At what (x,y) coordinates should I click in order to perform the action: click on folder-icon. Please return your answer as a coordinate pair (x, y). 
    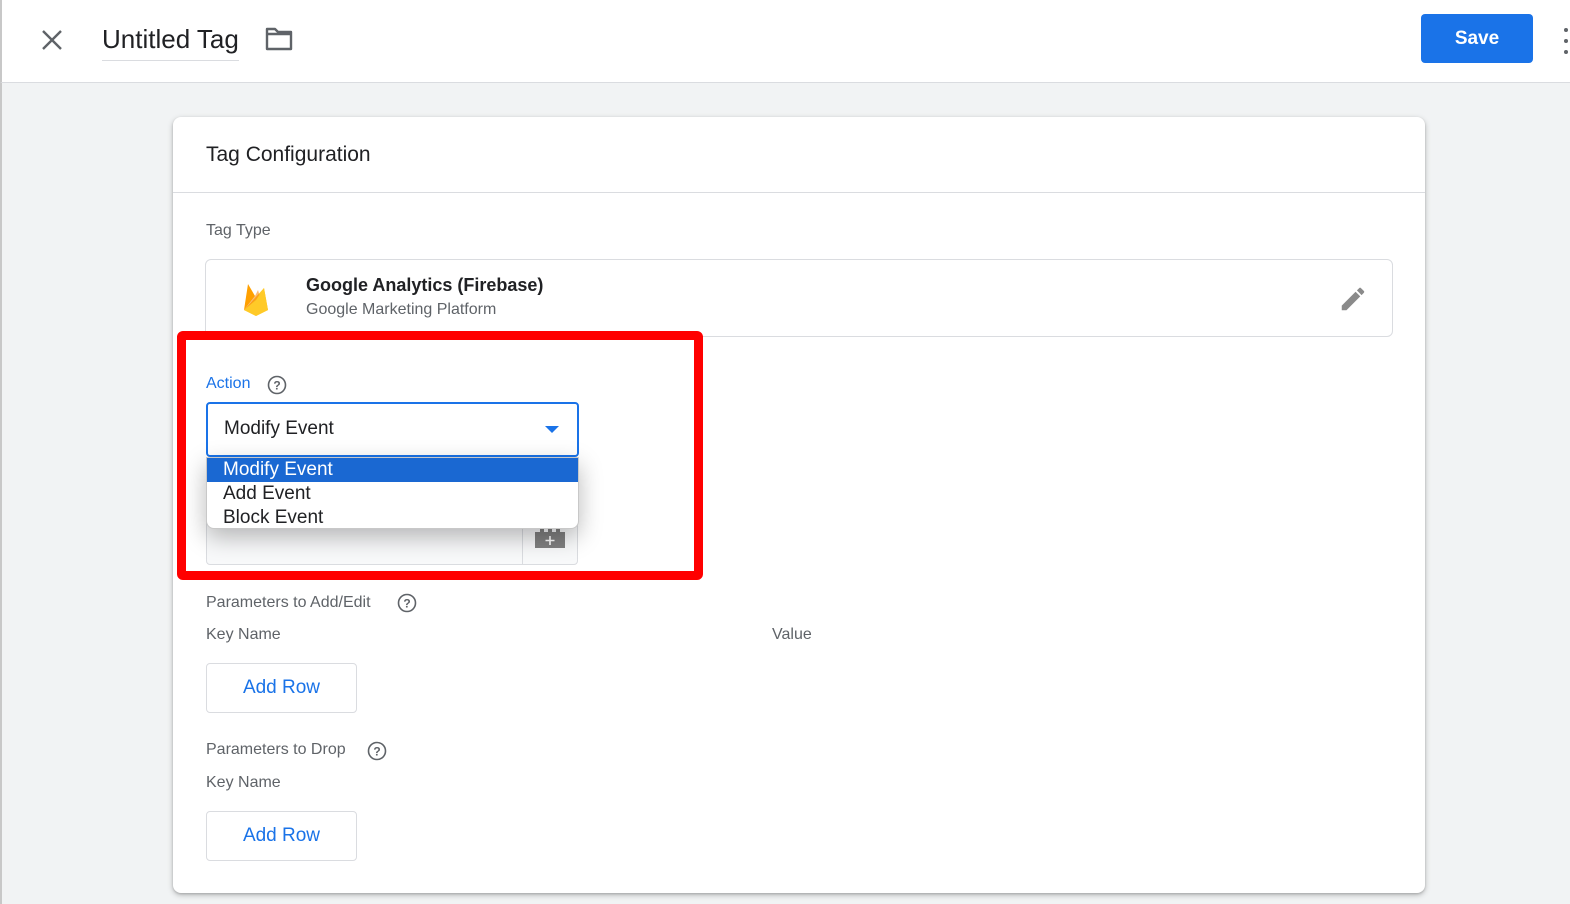
    Looking at the image, I should click on (279, 39).